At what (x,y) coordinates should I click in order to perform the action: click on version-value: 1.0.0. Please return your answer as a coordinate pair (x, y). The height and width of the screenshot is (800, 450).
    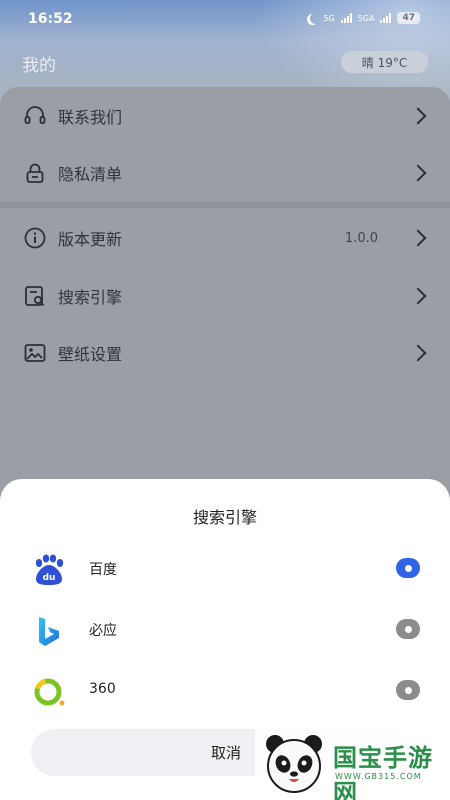
    Looking at the image, I should click on (361, 238).